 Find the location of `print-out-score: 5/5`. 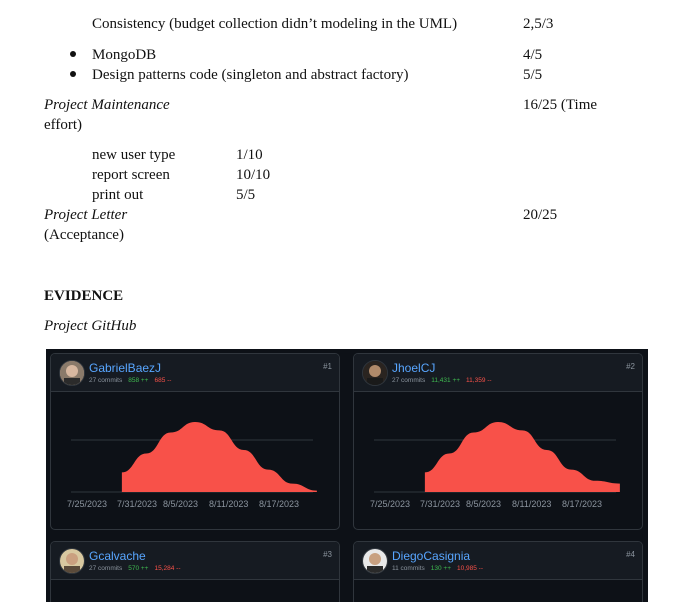

print-out-score: 5/5 is located at coordinates (246, 195).